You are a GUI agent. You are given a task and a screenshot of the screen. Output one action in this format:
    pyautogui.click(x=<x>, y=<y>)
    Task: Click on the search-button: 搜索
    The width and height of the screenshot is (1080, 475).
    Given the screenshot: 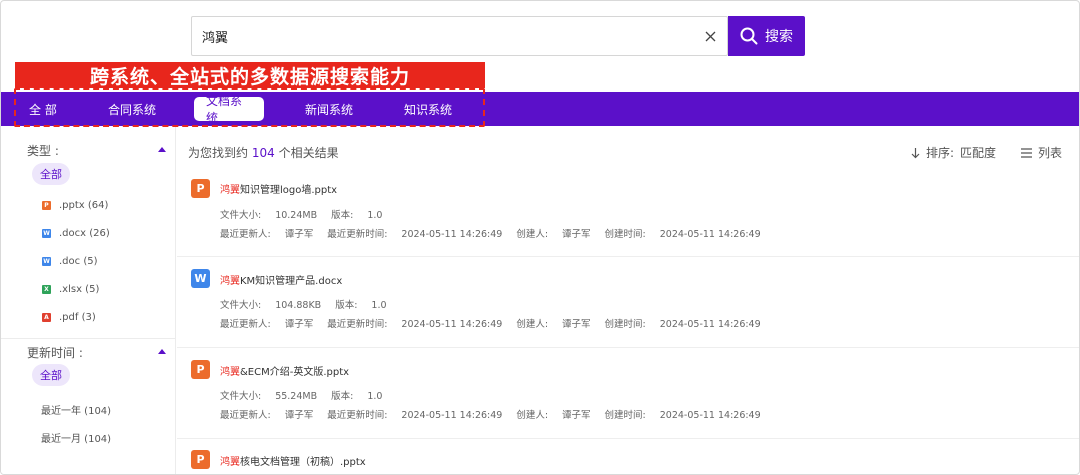 What is the action you would take?
    pyautogui.click(x=766, y=36)
    